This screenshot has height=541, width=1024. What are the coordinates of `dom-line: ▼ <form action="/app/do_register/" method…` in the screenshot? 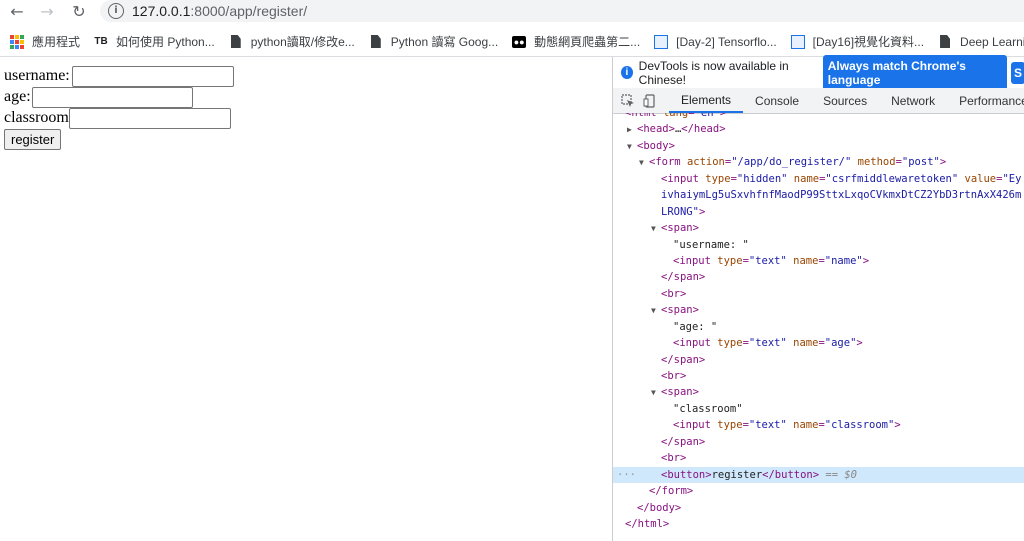 It's located at (818, 162).